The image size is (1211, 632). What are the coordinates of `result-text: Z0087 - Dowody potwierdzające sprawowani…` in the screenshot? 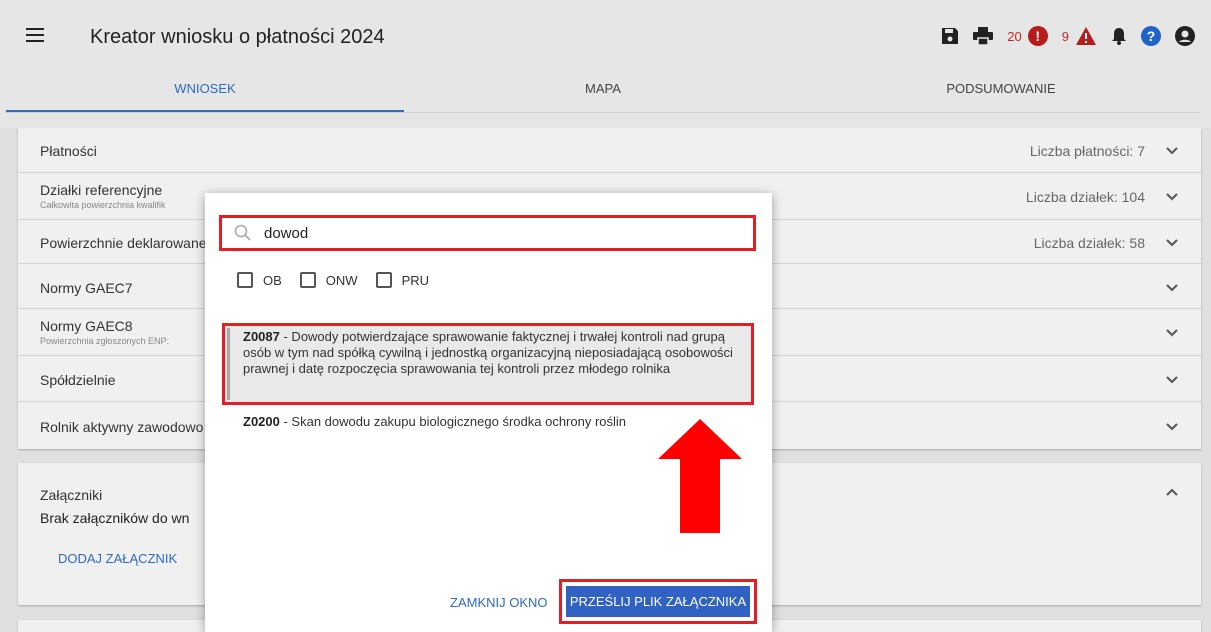 It's located at (496, 353).